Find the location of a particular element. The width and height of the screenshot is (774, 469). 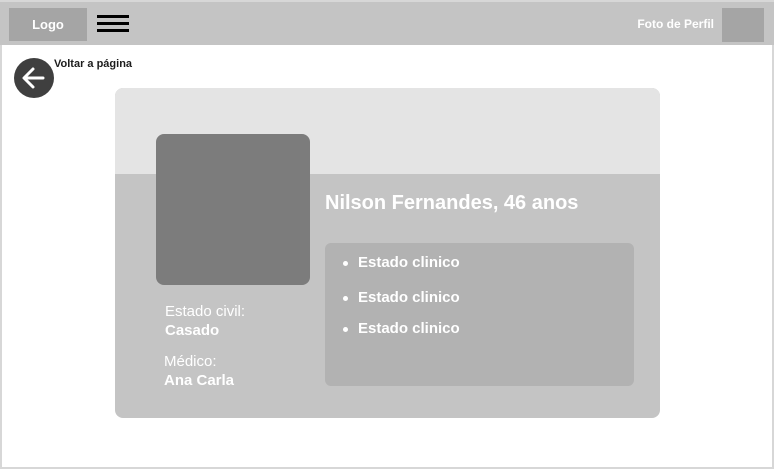

marital-status-label: Estado civil: is located at coordinates (205, 311).